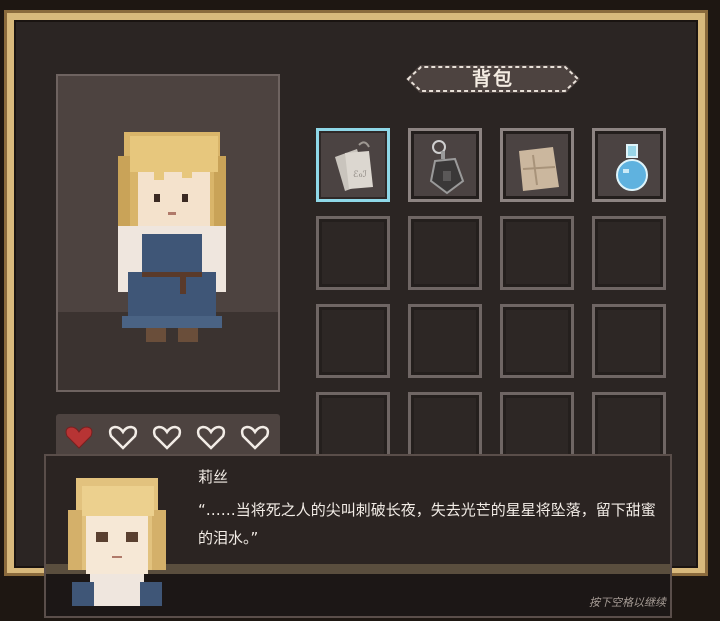 This screenshot has height=621, width=720. I want to click on lantern-icon, so click(447, 167).